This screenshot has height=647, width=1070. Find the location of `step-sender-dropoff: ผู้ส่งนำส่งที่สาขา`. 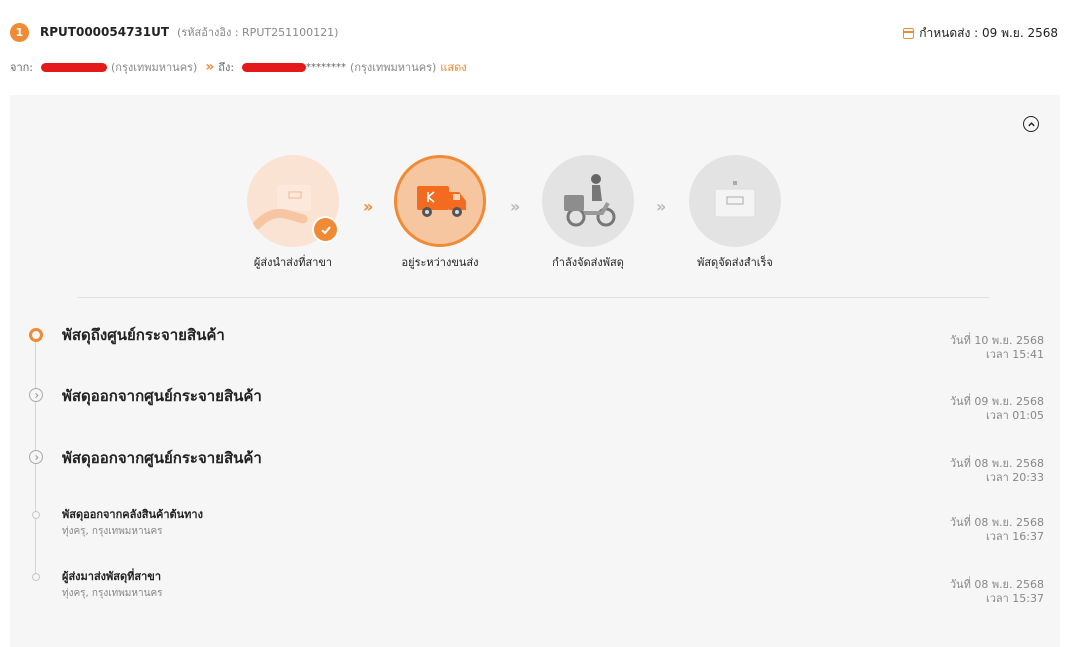

step-sender-dropoff: ผู้ส่งนำส่งที่สาขา is located at coordinates (293, 213).